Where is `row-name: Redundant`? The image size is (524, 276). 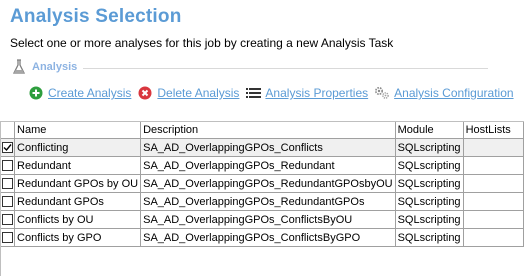
row-name: Redundant is located at coordinates (78, 165).